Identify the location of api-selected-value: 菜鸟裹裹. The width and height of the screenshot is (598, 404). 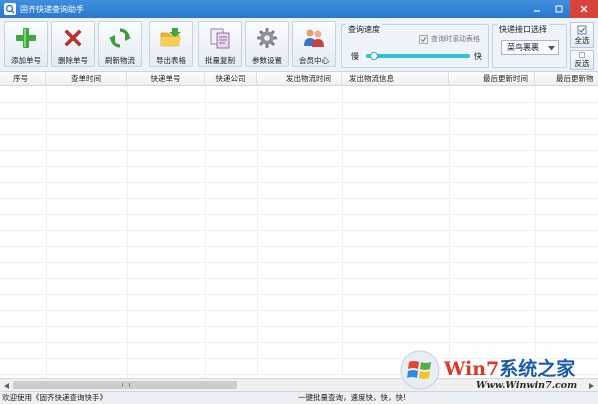
(523, 47).